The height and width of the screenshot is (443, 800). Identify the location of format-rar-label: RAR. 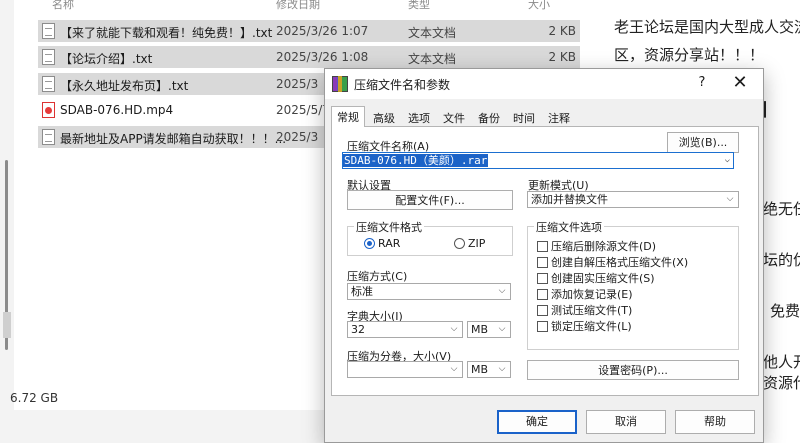
(389, 243).